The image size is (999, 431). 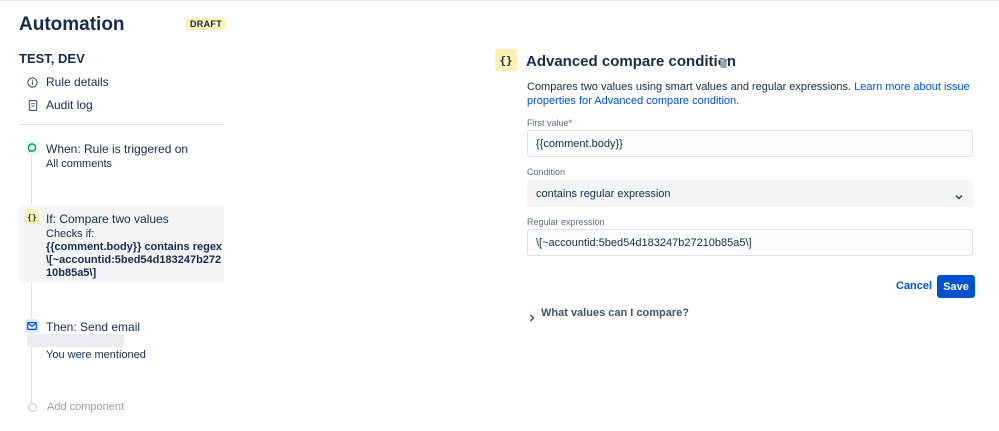 I want to click on sidebar-divider, so click(x=121, y=124).